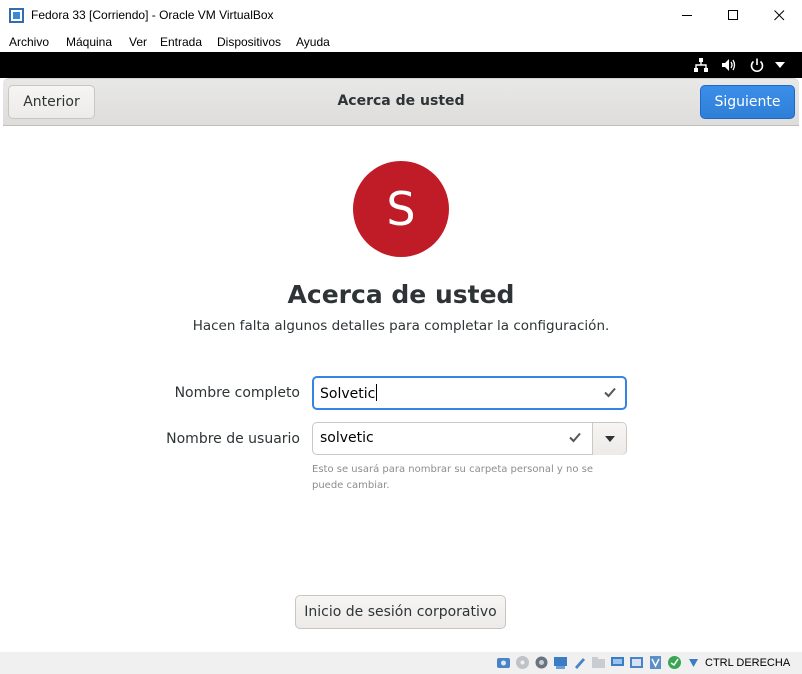 Image resolution: width=802 pixels, height=674 pixels. What do you see at coordinates (655, 662) in the screenshot?
I see `virtualization-icon` at bounding box center [655, 662].